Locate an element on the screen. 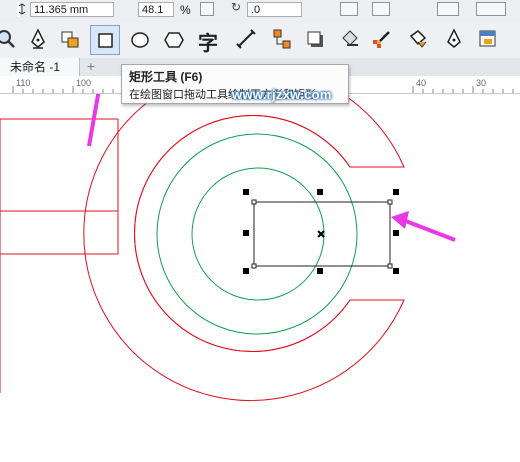 The width and height of the screenshot is (520, 462). ellipse-tool is located at coordinates (141, 40).